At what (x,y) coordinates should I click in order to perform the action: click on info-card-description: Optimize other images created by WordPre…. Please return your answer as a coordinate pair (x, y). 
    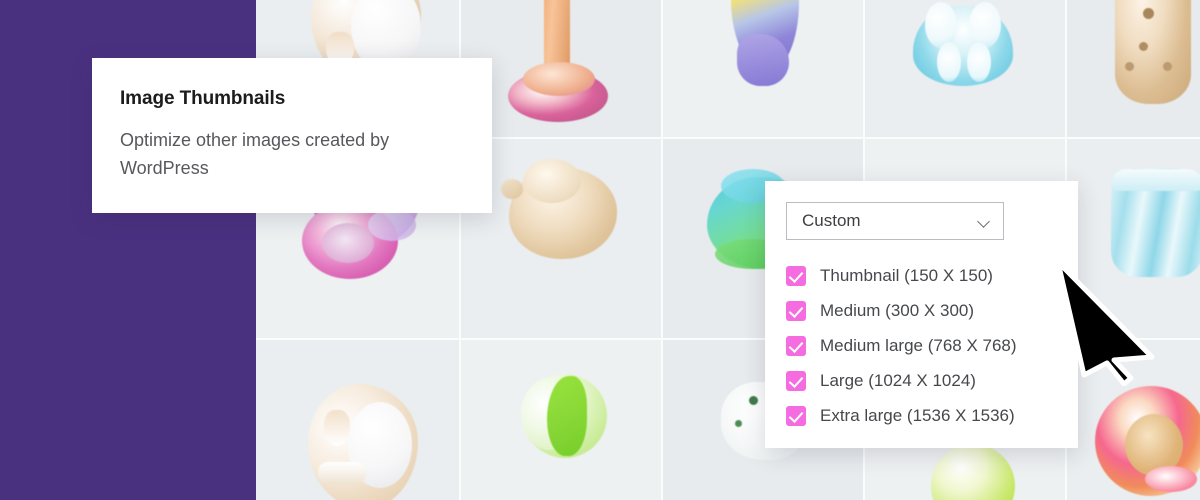
    Looking at the image, I should click on (255, 154).